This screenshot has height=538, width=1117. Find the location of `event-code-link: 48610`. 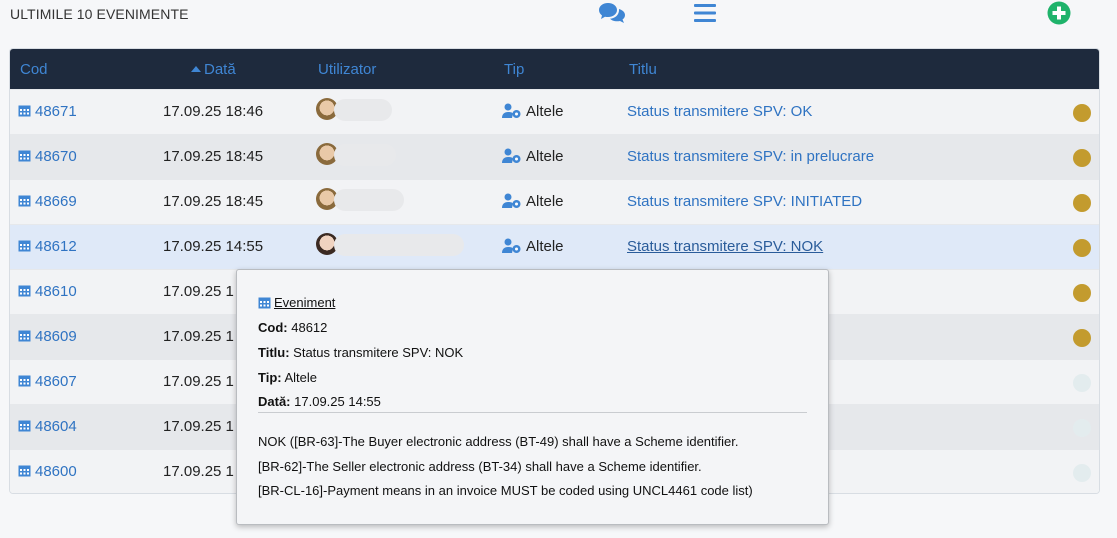

event-code-link: 48610 is located at coordinates (47, 291).